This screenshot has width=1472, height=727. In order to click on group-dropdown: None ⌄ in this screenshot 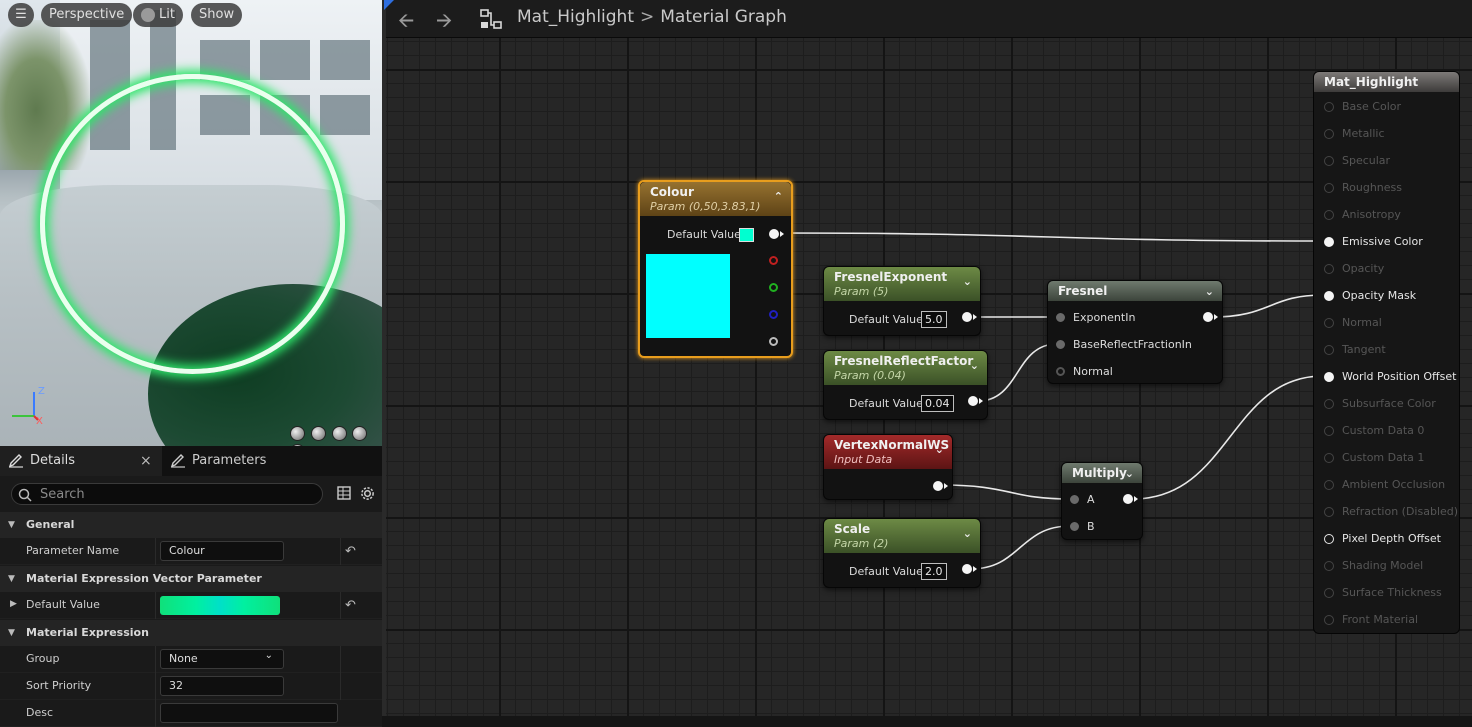, I will do `click(222, 659)`.